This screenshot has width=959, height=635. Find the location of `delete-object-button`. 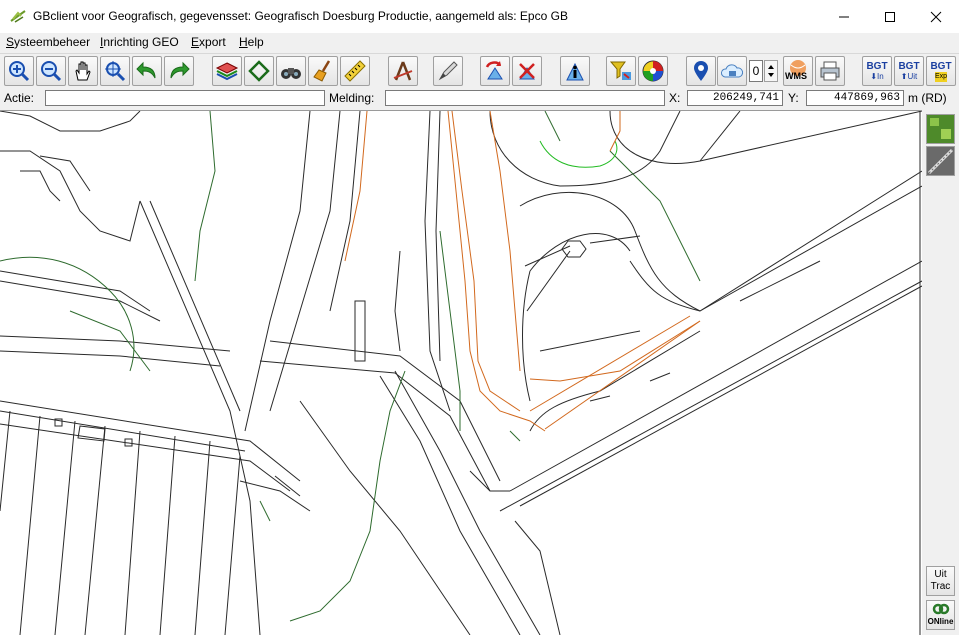

delete-object-button is located at coordinates (527, 71).